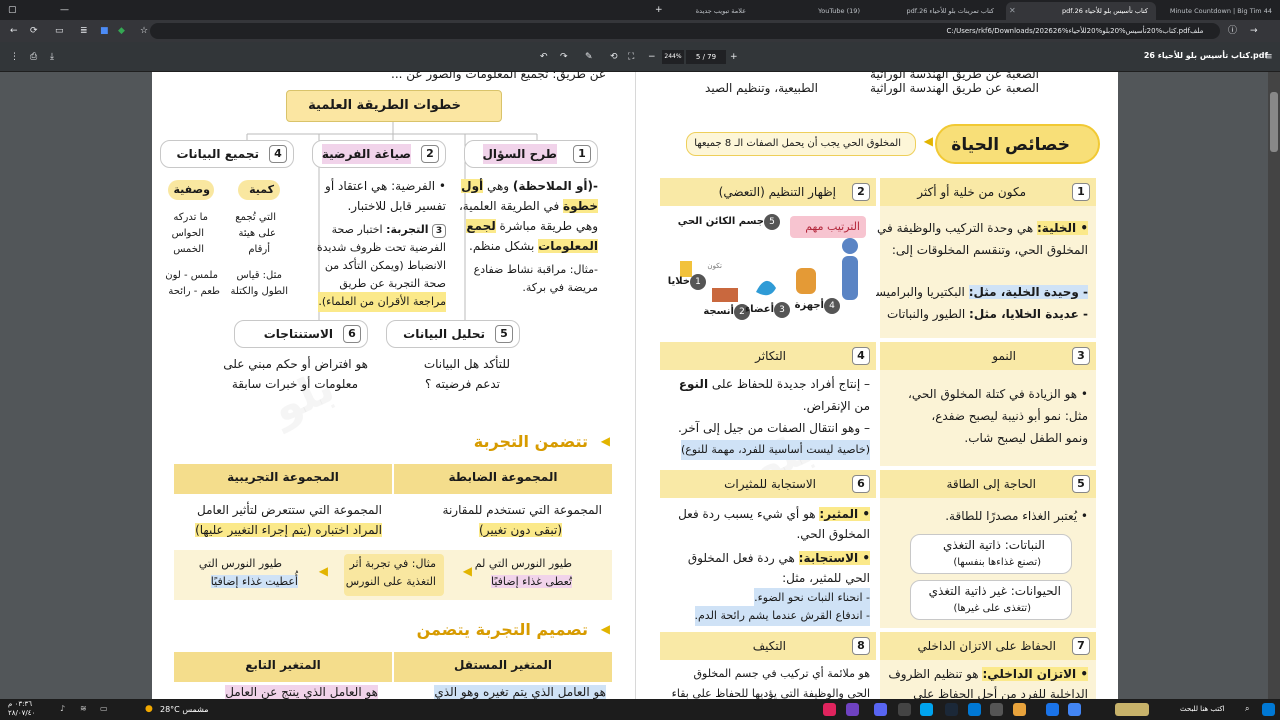  I want to click on tab-youtube: (19) YouTube, so click(813, 11).